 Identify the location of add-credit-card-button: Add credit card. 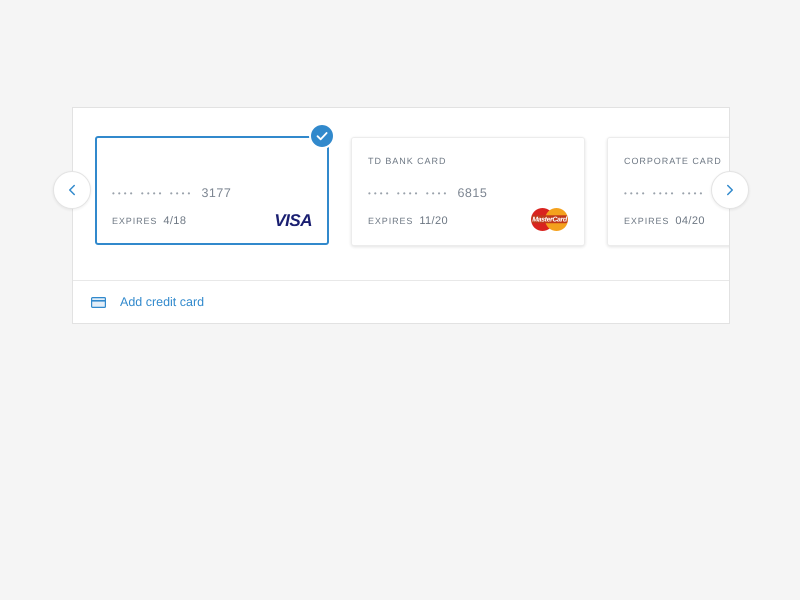
(147, 302).